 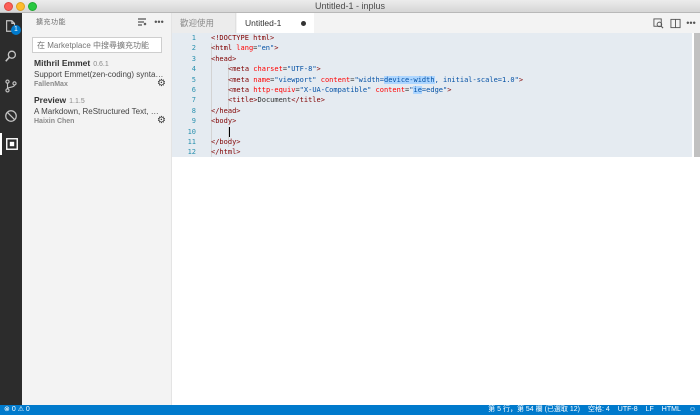 What do you see at coordinates (191, 131) in the screenshot?
I see `line-number: 10` at bounding box center [191, 131].